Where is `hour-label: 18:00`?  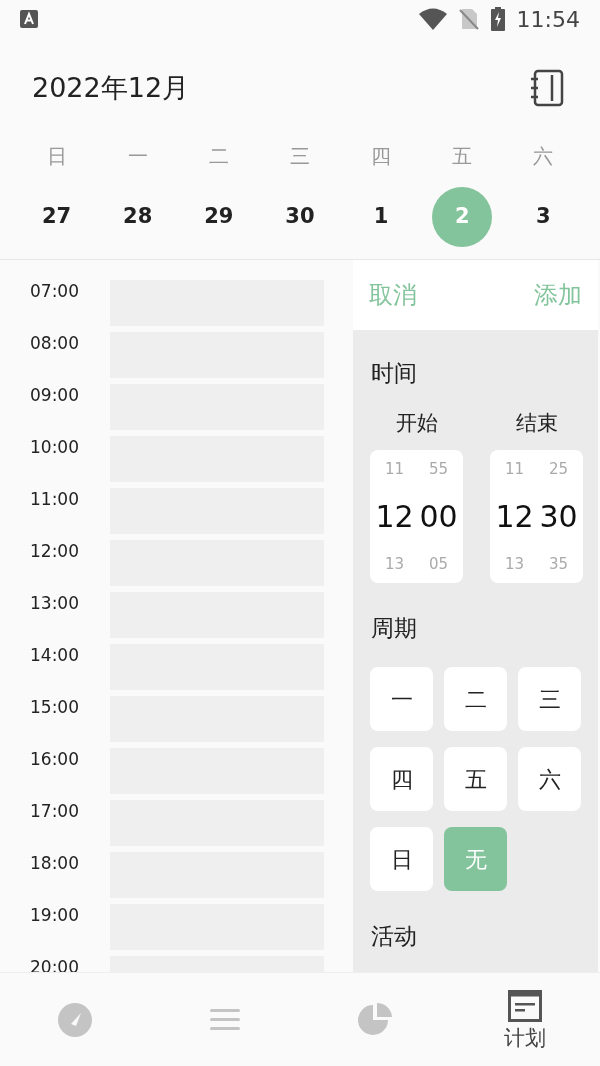 hour-label: 18:00 is located at coordinates (54, 863).